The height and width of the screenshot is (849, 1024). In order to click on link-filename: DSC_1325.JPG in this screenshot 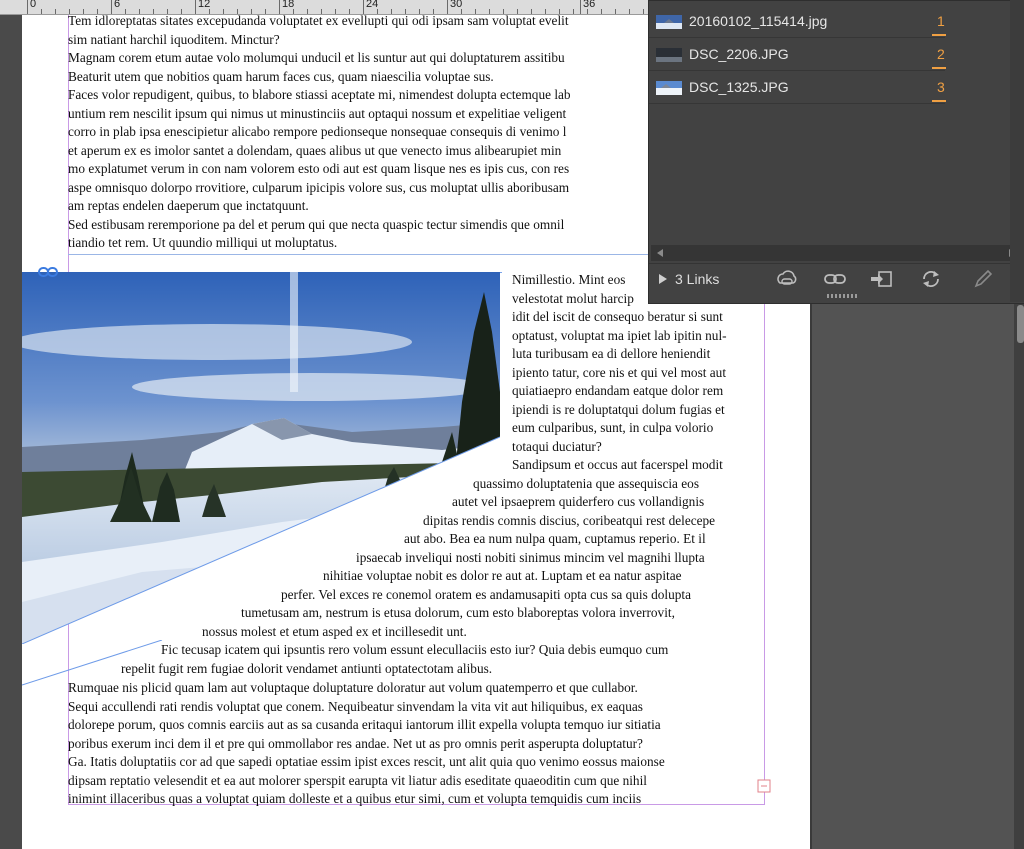, I will do `click(739, 87)`.